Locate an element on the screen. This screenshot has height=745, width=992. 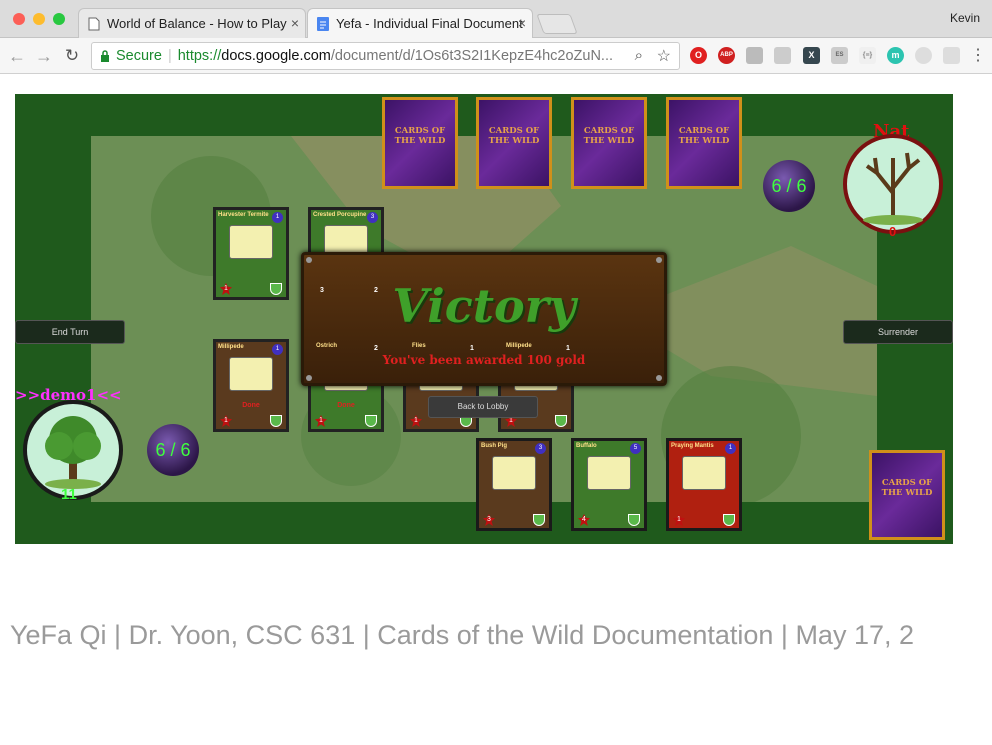
adblock-extension-icon: ABP is located at coordinates (726, 55).